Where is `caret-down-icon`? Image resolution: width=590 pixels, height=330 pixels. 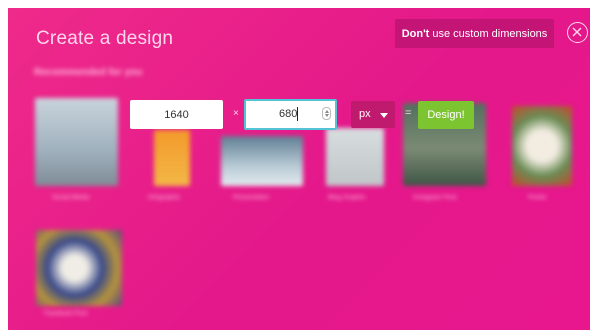 caret-down-icon is located at coordinates (384, 115).